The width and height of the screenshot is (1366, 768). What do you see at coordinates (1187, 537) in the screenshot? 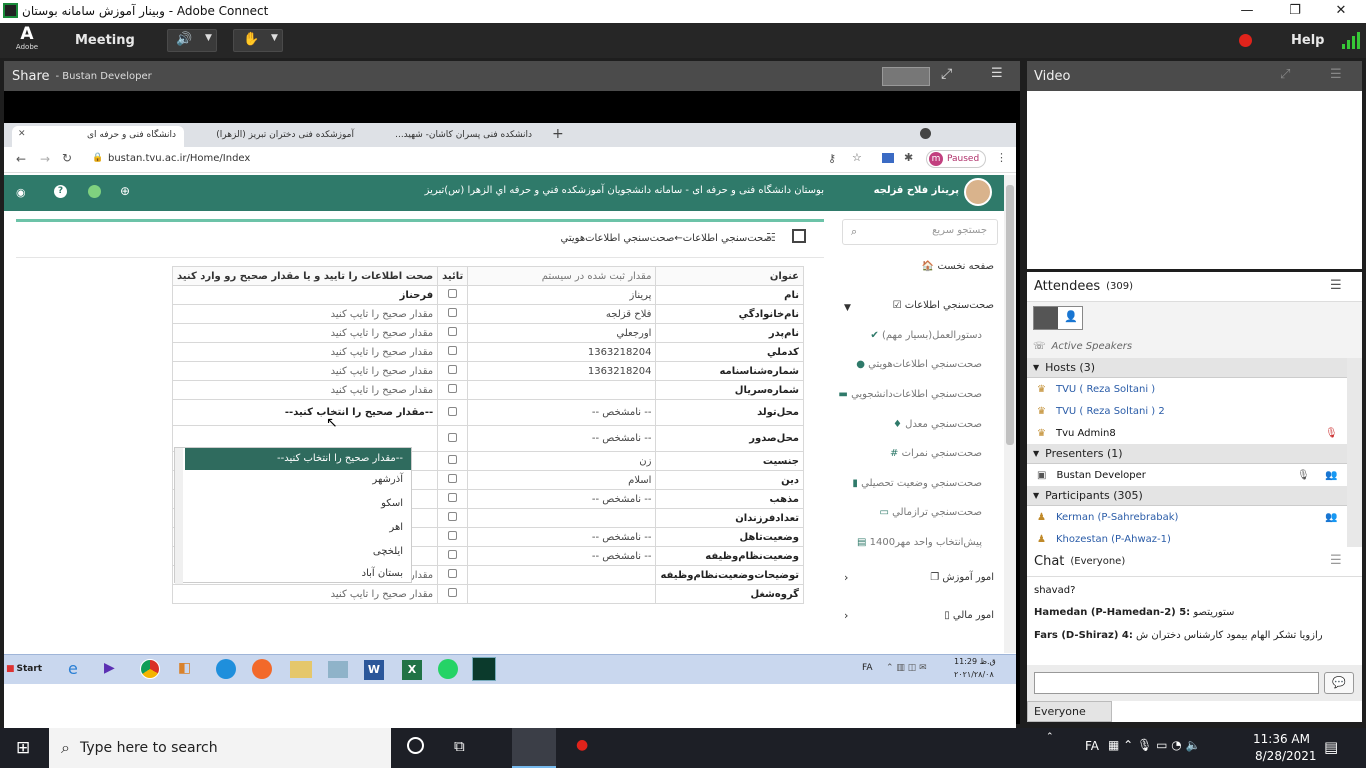
I see `attendee-participant: ♟ Khozestan (P-Ahwaz-1)` at bounding box center [1187, 537].